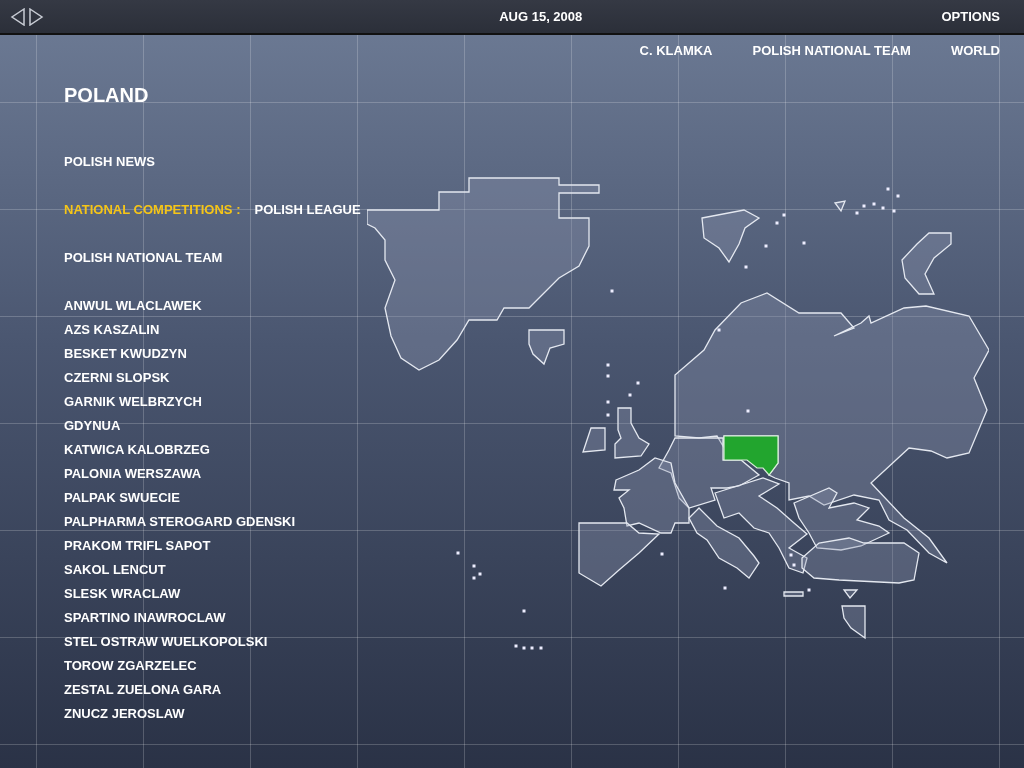 The image size is (1024, 768). What do you see at coordinates (212, 378) in the screenshot?
I see `club-link: CZERNI SLOPSK` at bounding box center [212, 378].